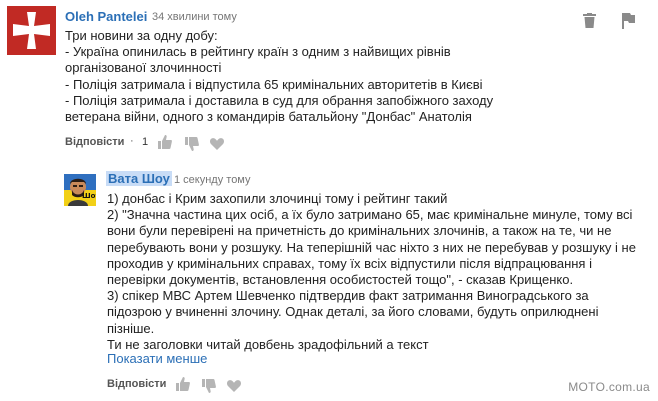 The height and width of the screenshot is (401, 658). I want to click on comment-author: Oleh Pantelei, so click(106, 16).